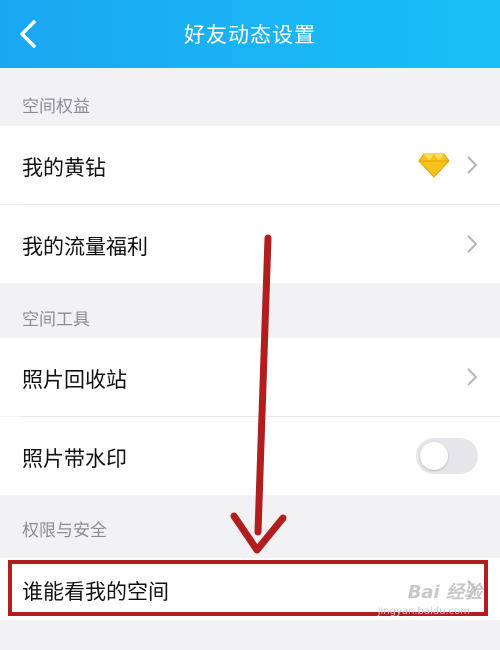 This screenshot has height=650, width=500. Describe the element at coordinates (434, 165) in the screenshot. I see `diamond-icon` at that location.